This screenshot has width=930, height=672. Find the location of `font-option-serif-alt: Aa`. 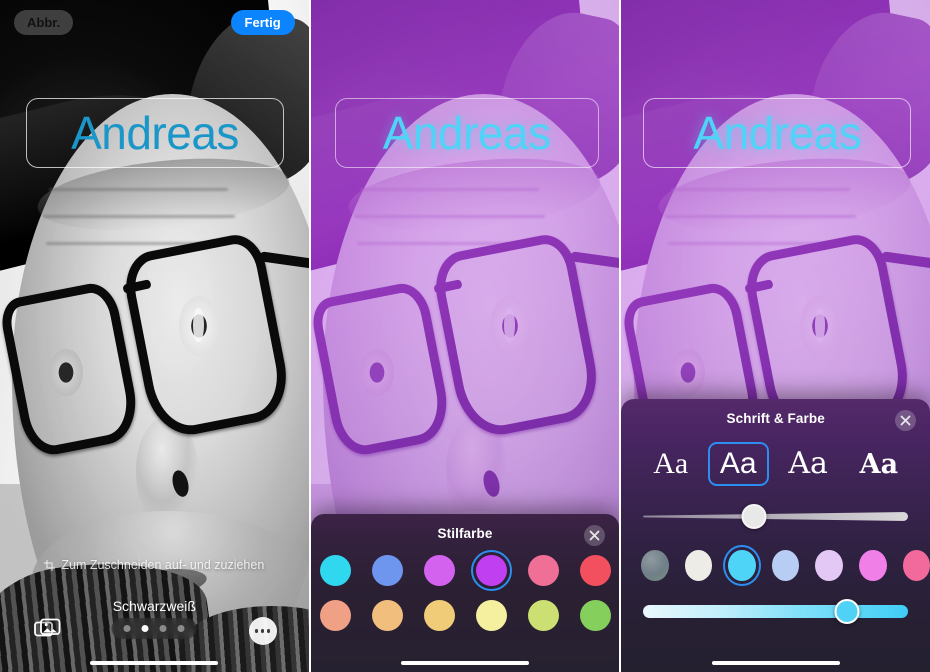

font-option-serif-alt: Aa is located at coordinates (808, 464).